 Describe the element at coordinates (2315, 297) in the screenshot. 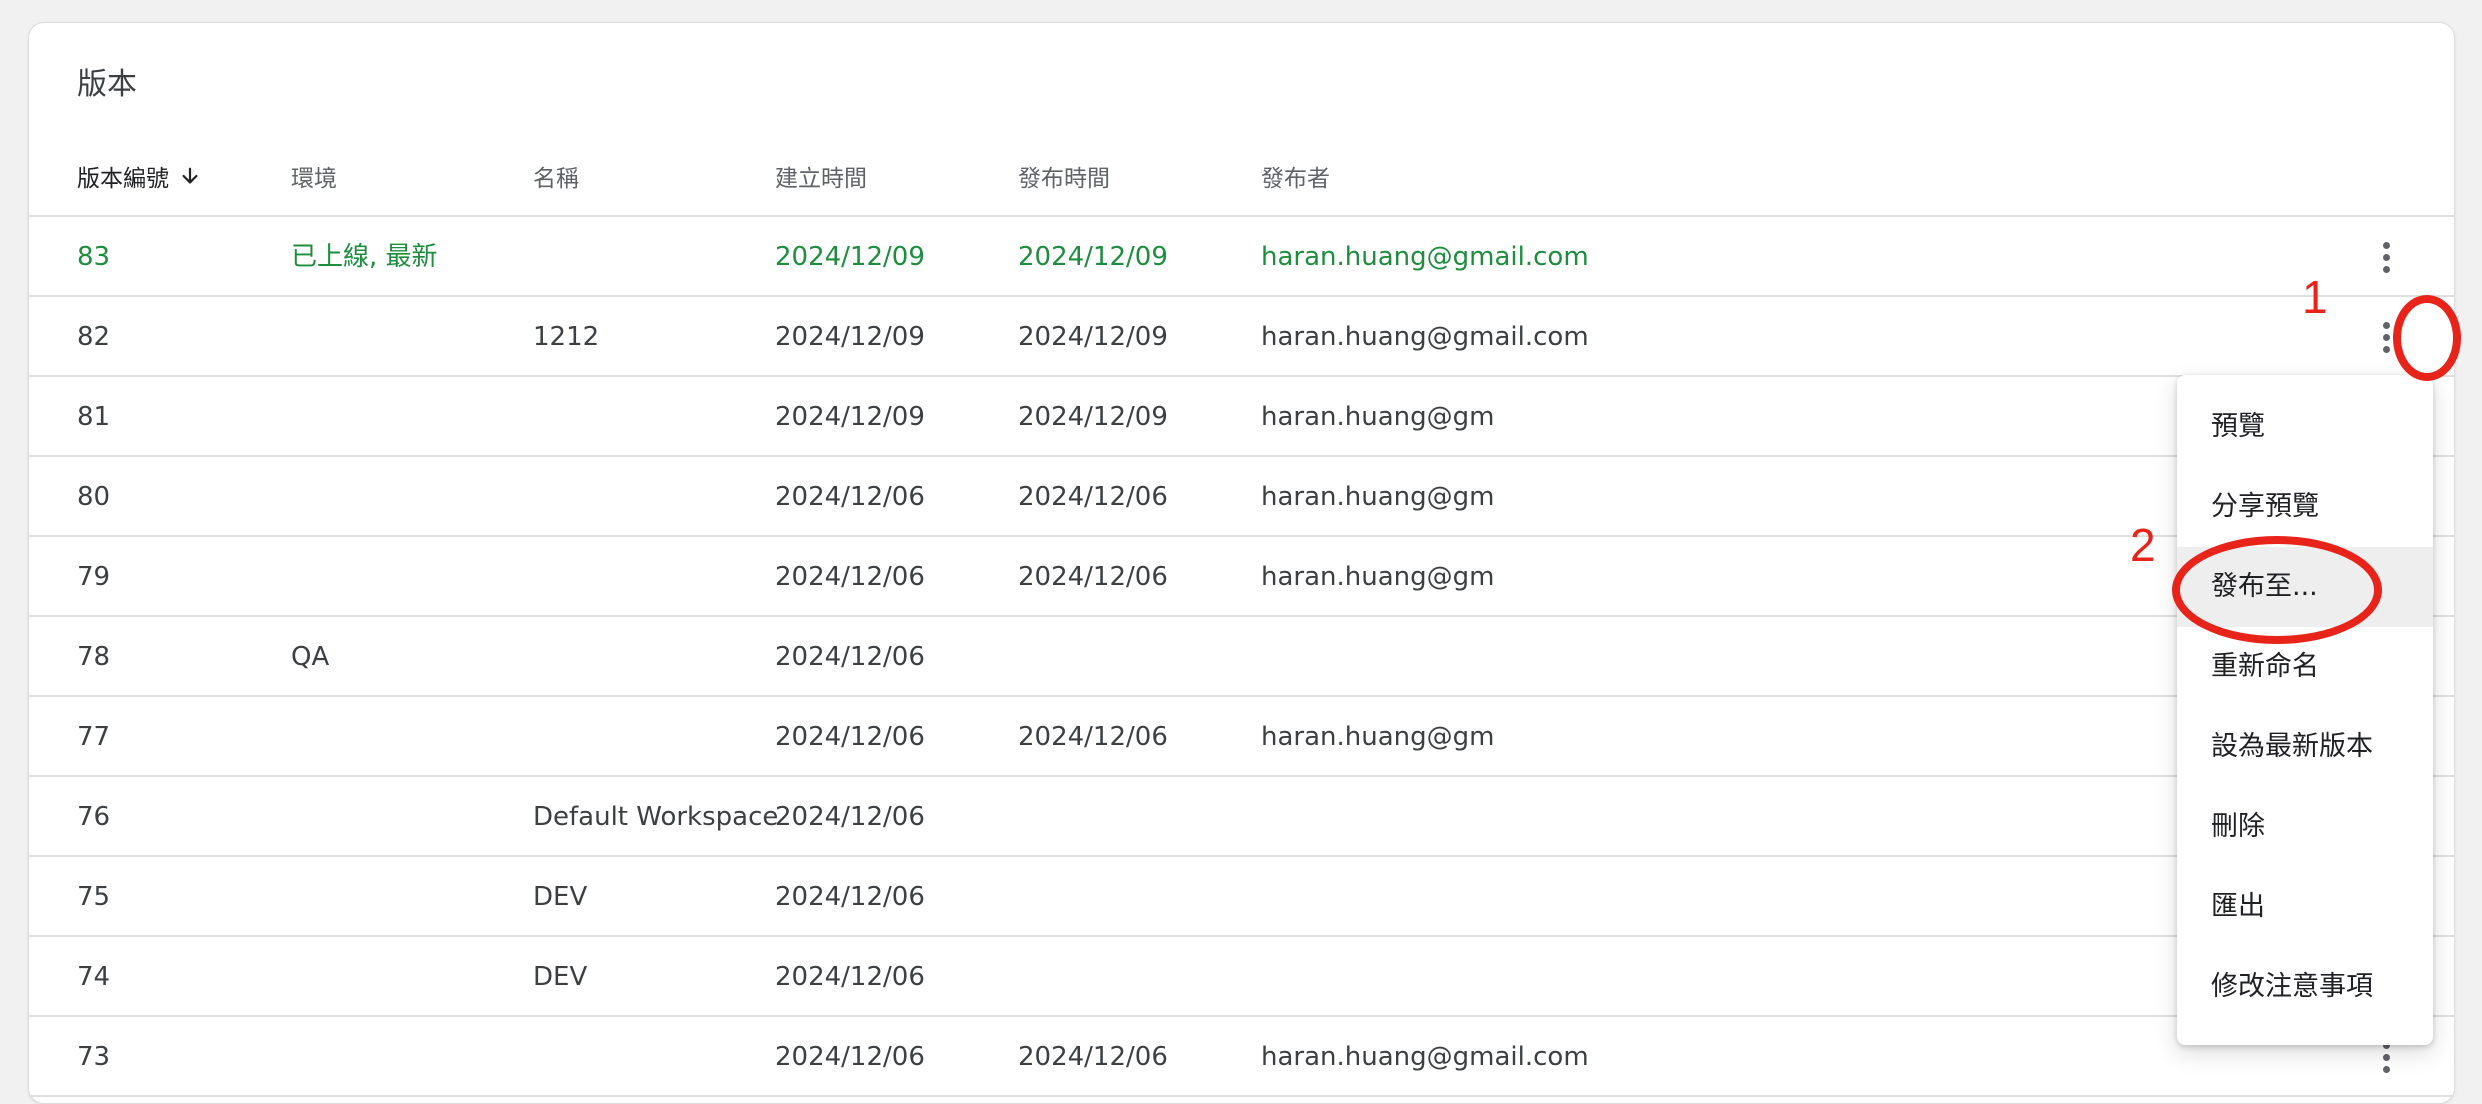

I see `annotation-number-1: 1` at that location.